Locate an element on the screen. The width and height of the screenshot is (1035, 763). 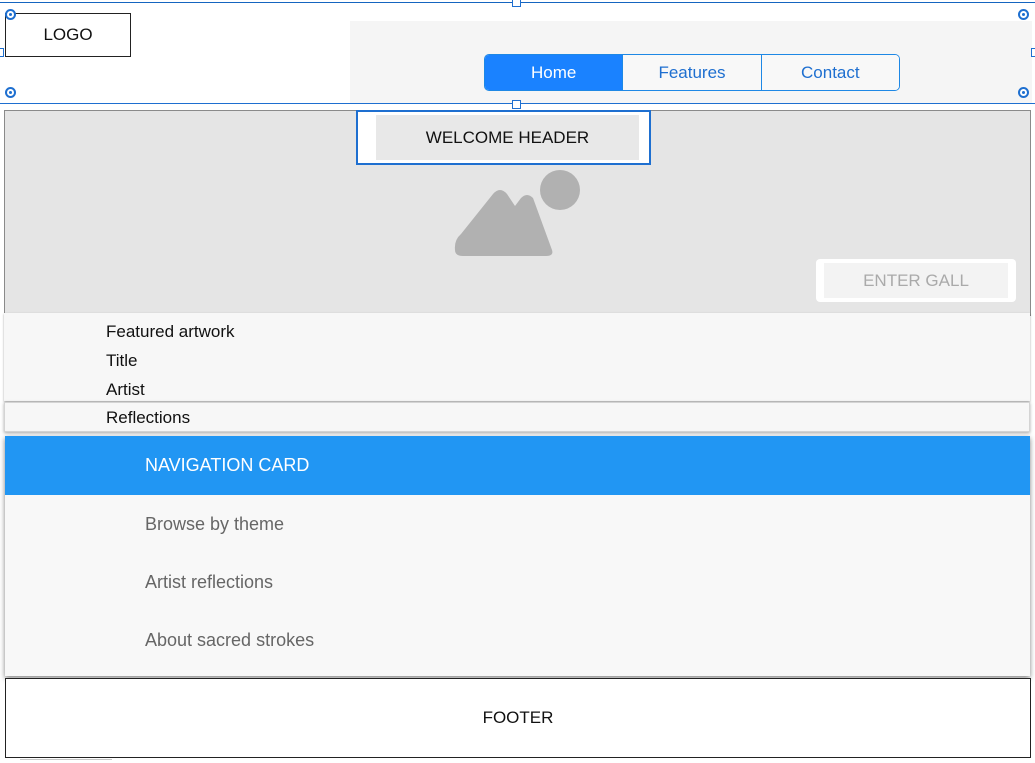
nav-card-item-browse-by-theme: Browse by theme is located at coordinates (517, 524).